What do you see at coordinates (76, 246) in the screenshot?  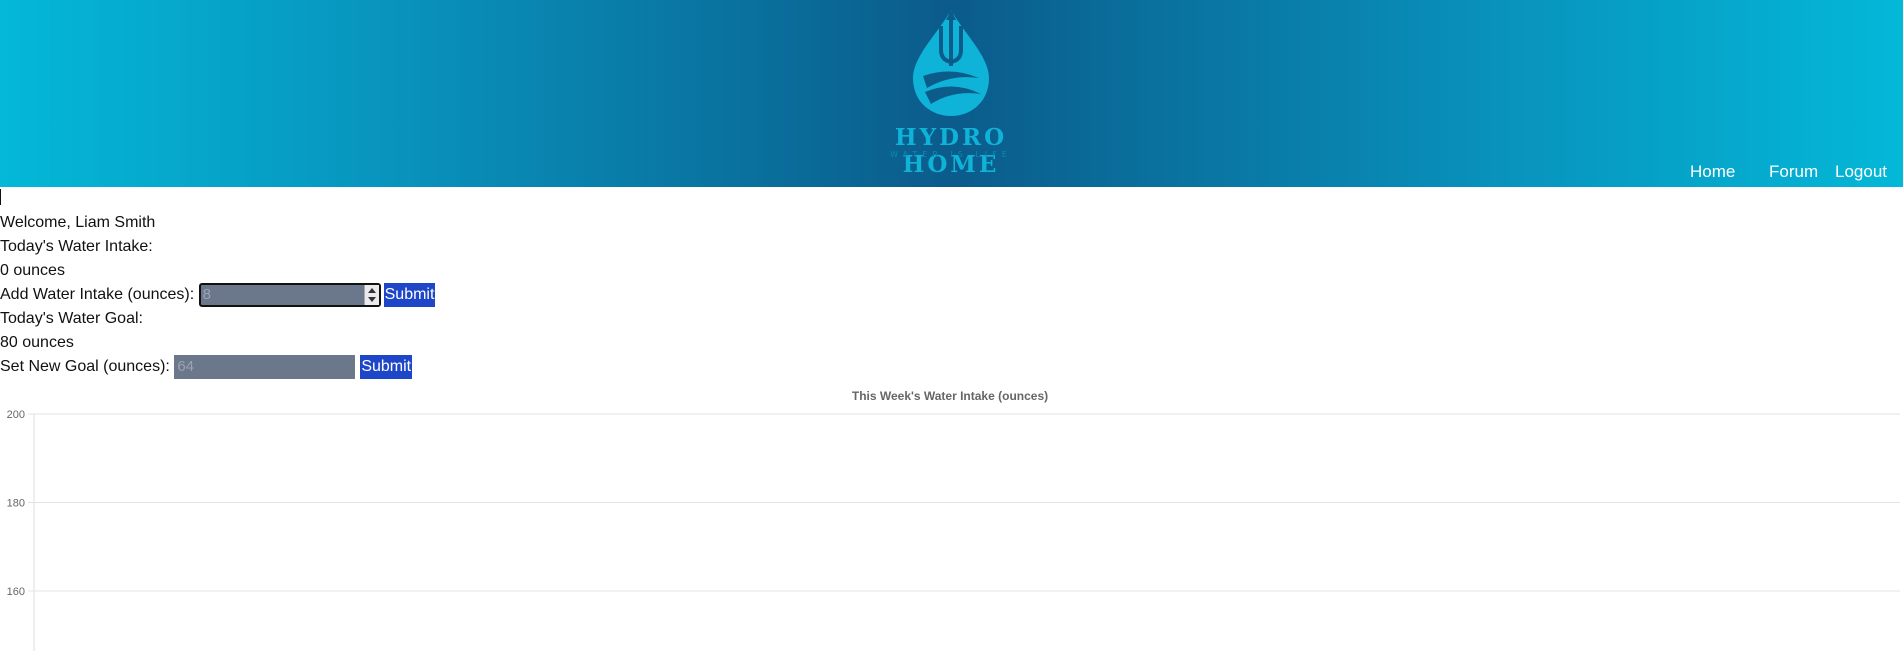 I see `intake-label: Today's Water Intake:` at bounding box center [76, 246].